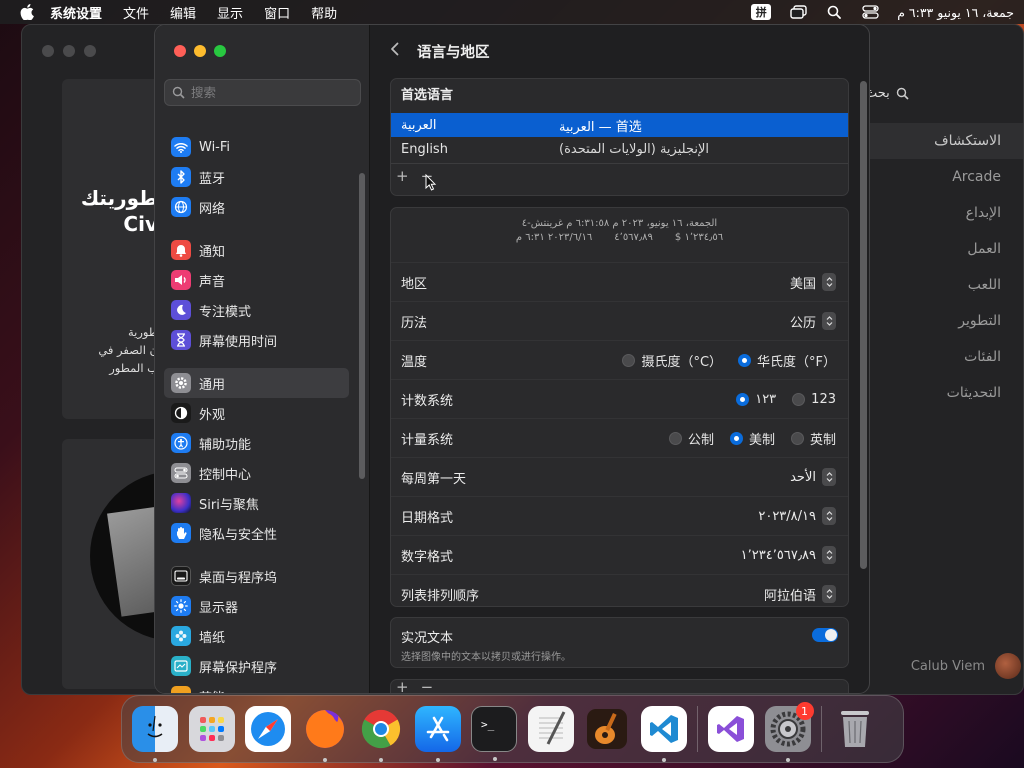 The height and width of the screenshot is (768, 1024). Describe the element at coordinates (256, 636) in the screenshot. I see `sidebar-item-wallpaper: 墙纸` at that location.